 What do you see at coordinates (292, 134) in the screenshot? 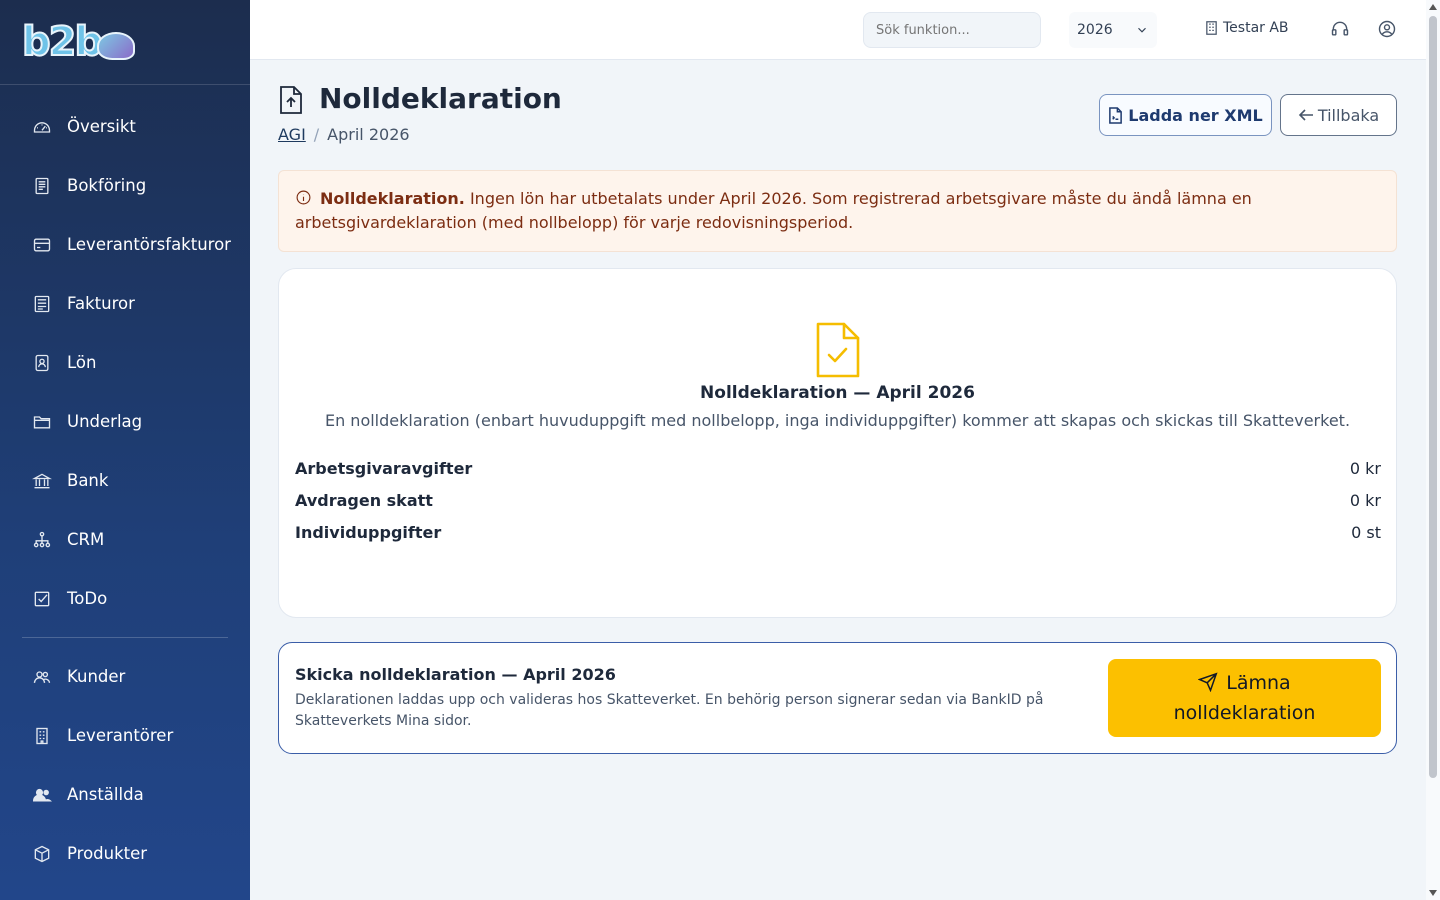
I see `breadcrumb-link-agi: AGI` at bounding box center [292, 134].